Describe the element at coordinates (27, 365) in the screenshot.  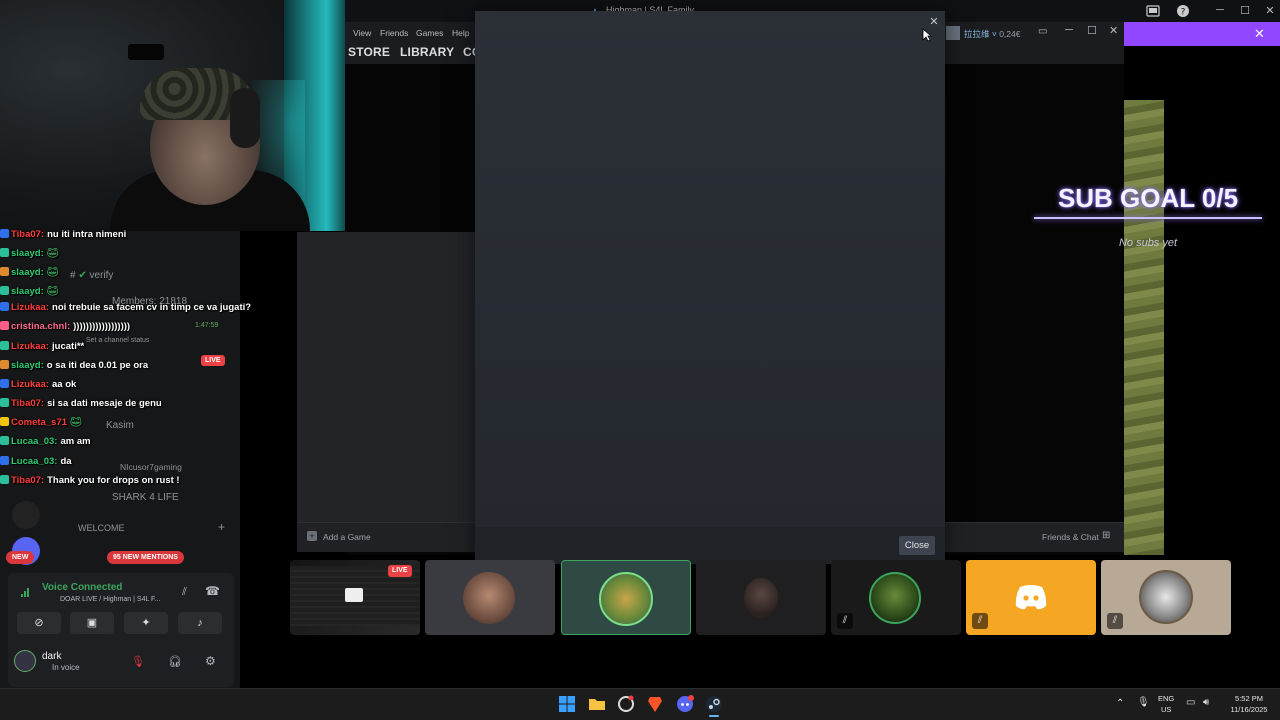
I see `chat-username: slaayd:` at that location.